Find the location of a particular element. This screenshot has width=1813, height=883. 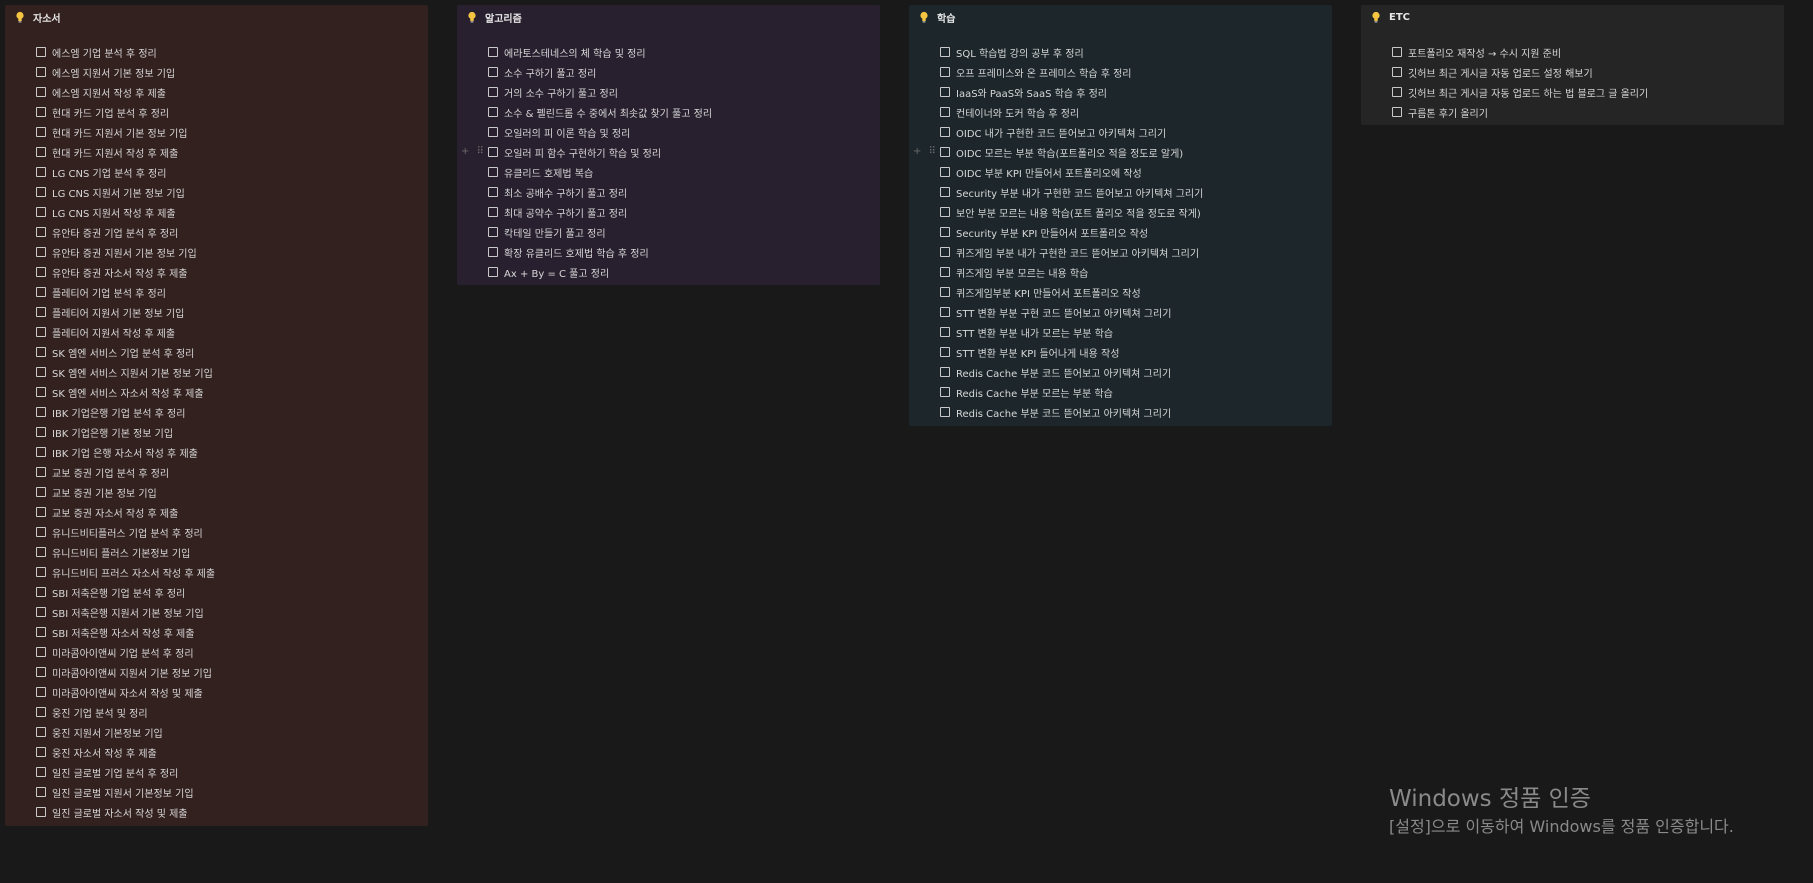

todo-item: IBK 기업 은행 자소서 작성 후 제출 is located at coordinates (216, 452).